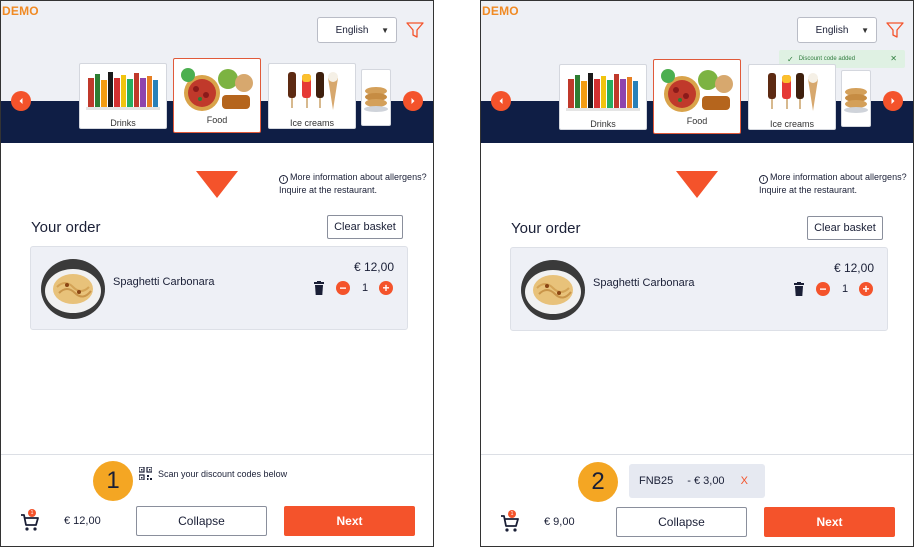  Describe the element at coordinates (598, 482) in the screenshot. I see `step-badge: 2` at that location.